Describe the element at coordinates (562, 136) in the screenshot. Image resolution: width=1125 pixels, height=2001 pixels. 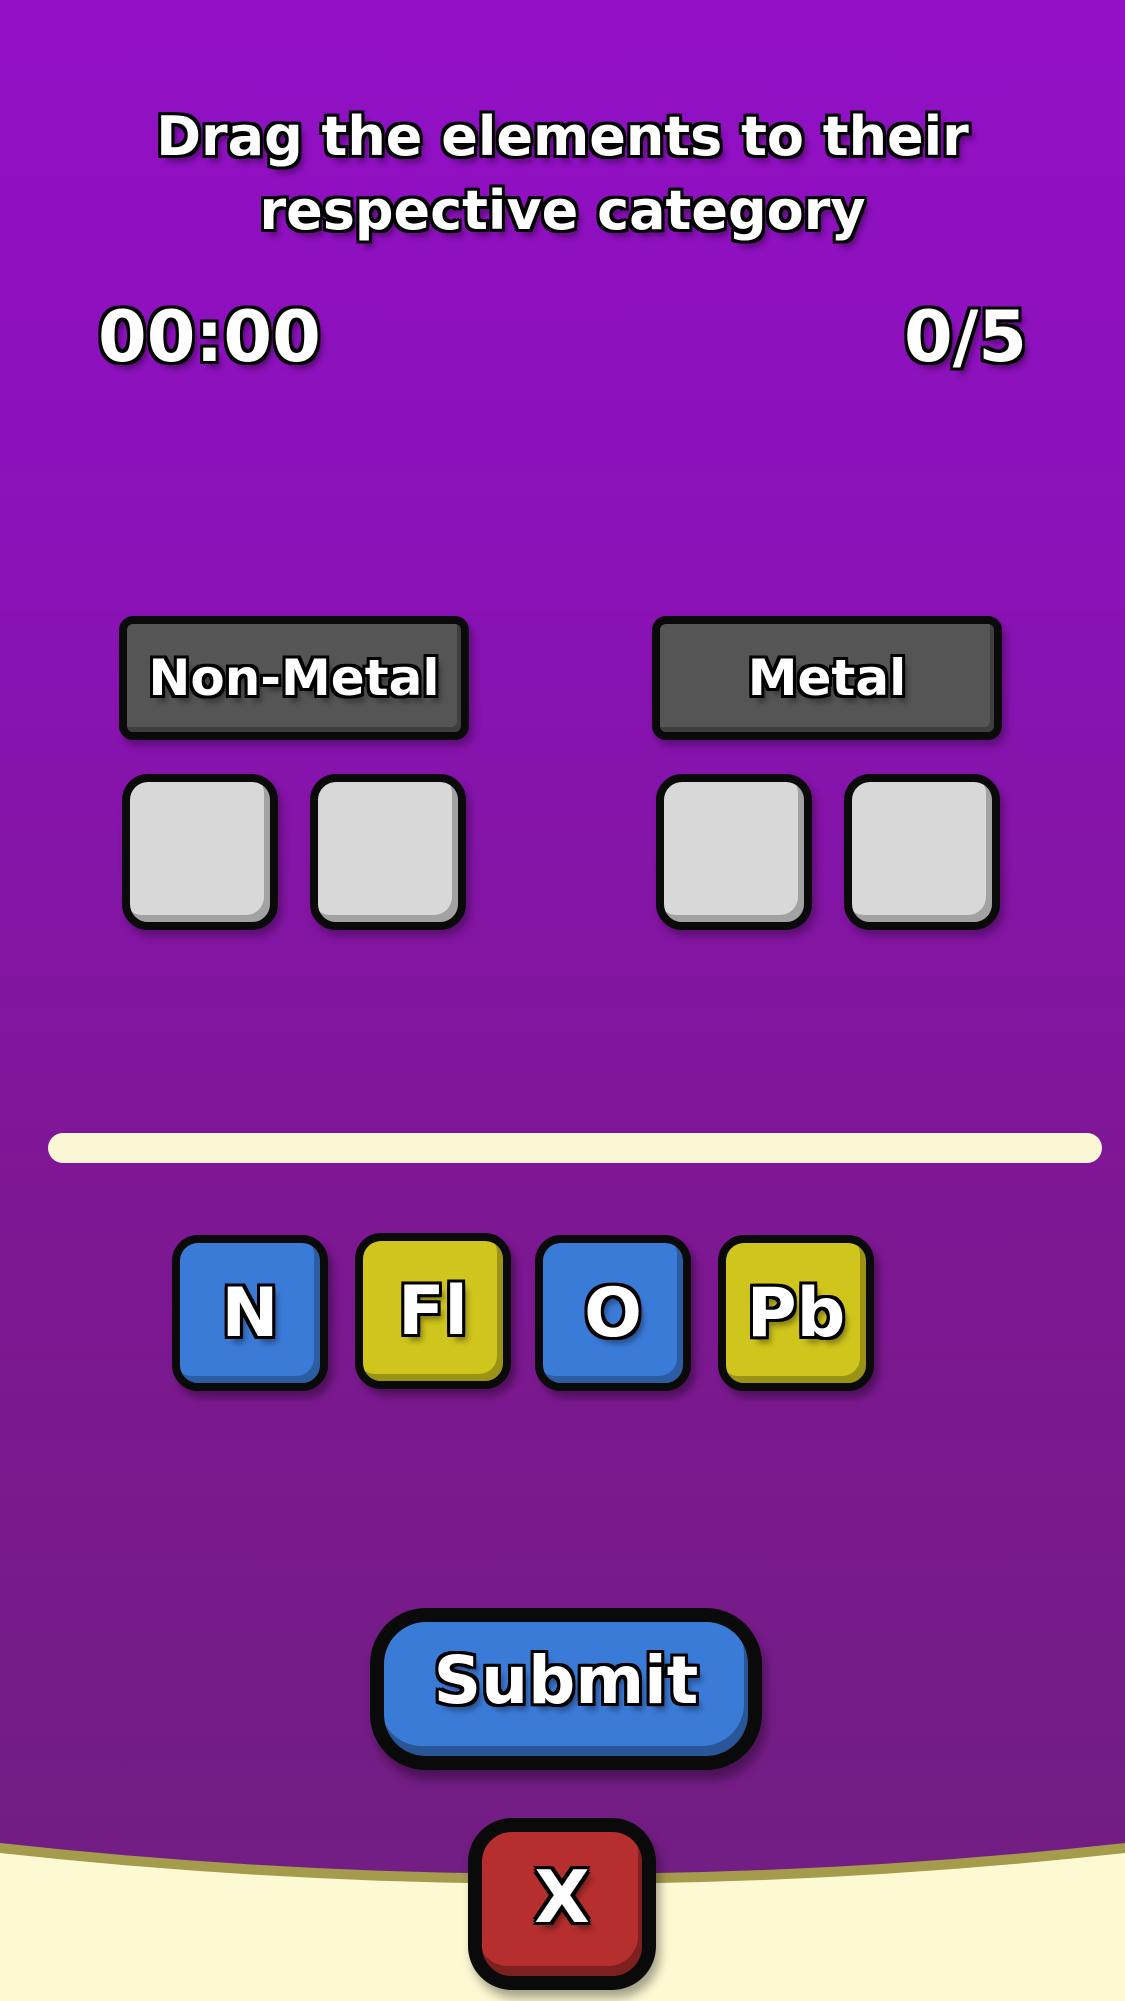
I see `instructions-line-1: Drag the elements to their` at that location.